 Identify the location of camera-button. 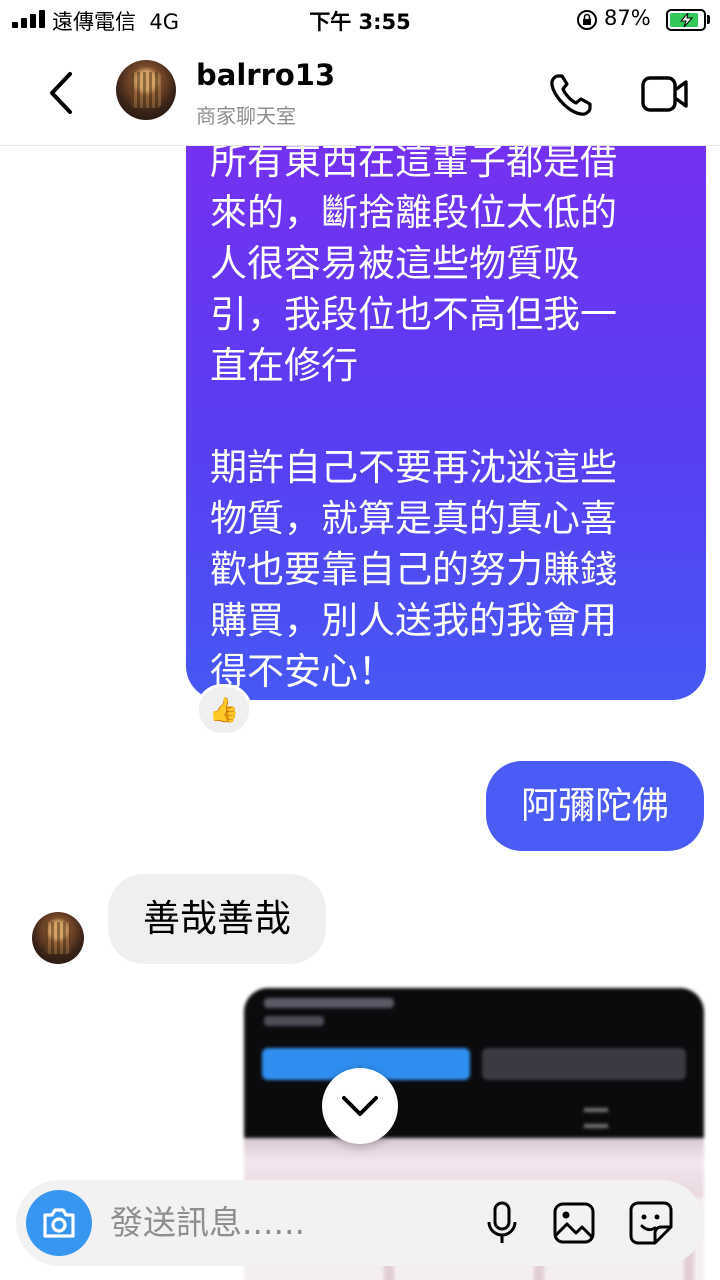
(59, 1223).